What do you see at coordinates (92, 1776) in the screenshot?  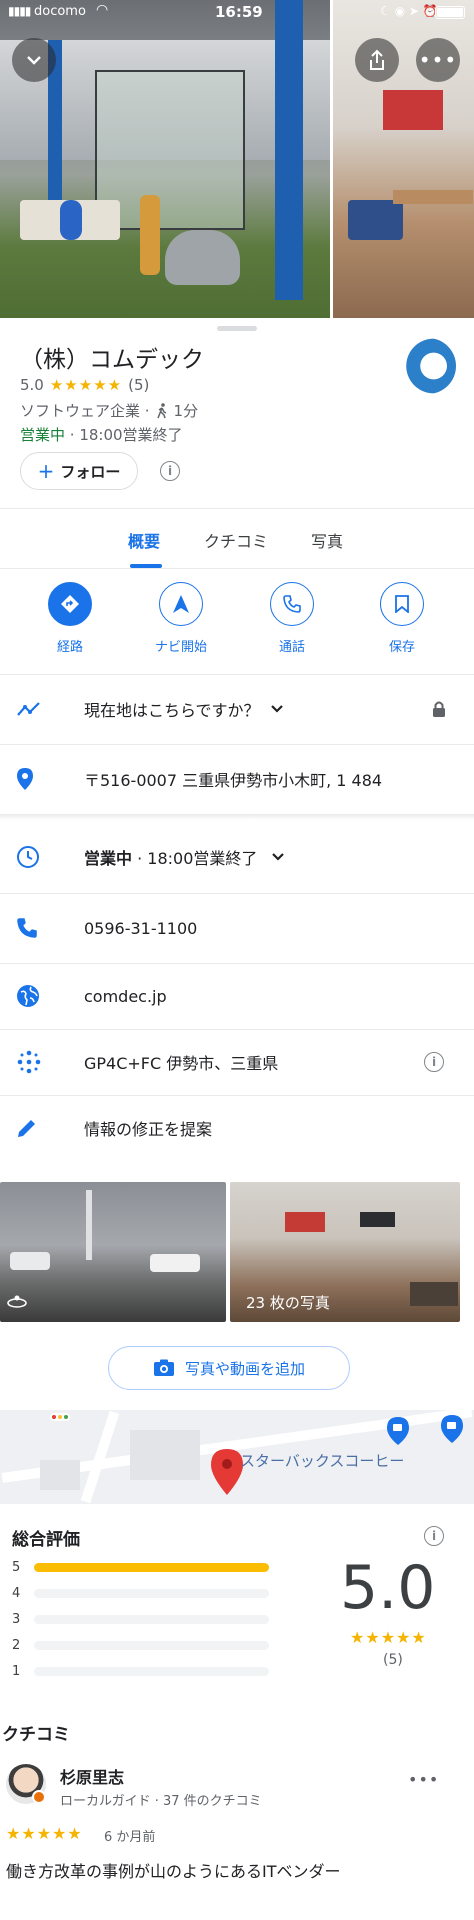 I see `reviewer-name: 杉原里志` at bounding box center [92, 1776].